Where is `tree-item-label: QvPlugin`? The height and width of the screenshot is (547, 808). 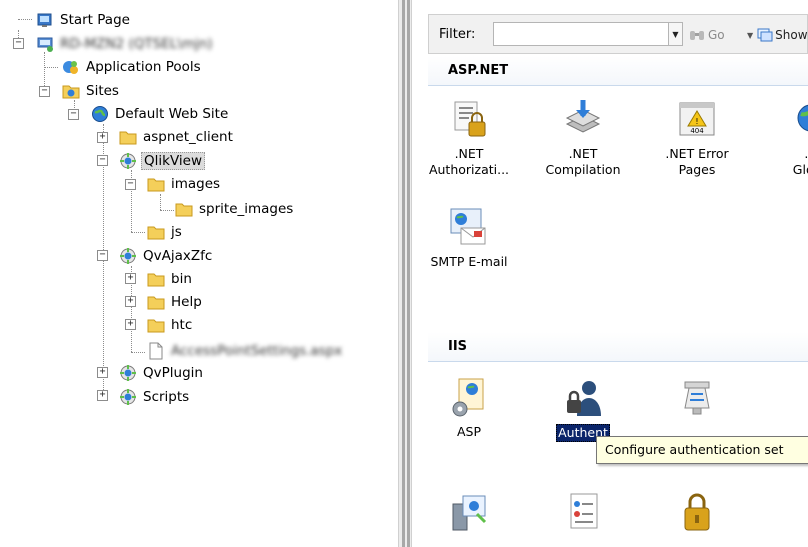
tree-item-label: QvPlugin is located at coordinates (173, 373).